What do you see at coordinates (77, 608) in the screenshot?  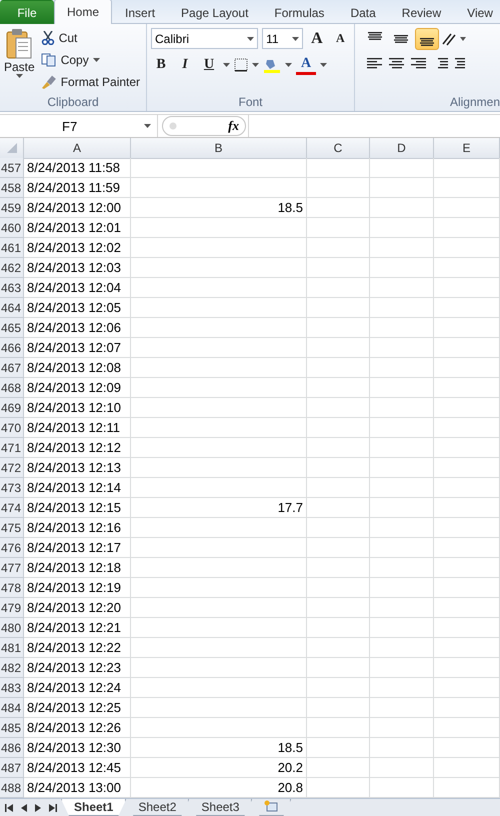 I see `table-cell: 8/24/2013 12:20` at bounding box center [77, 608].